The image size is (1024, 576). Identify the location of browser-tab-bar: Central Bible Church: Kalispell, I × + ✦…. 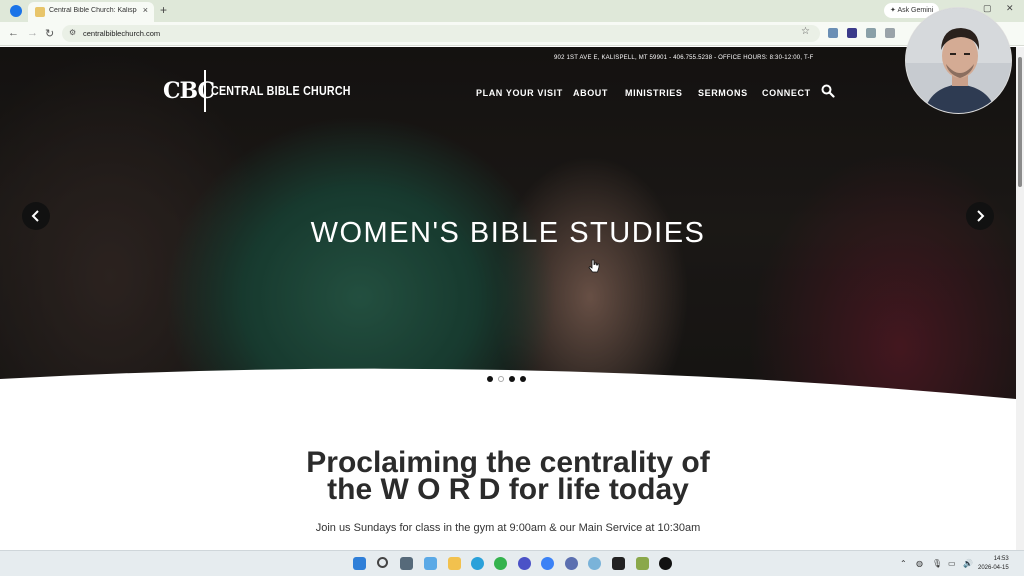
(512, 11).